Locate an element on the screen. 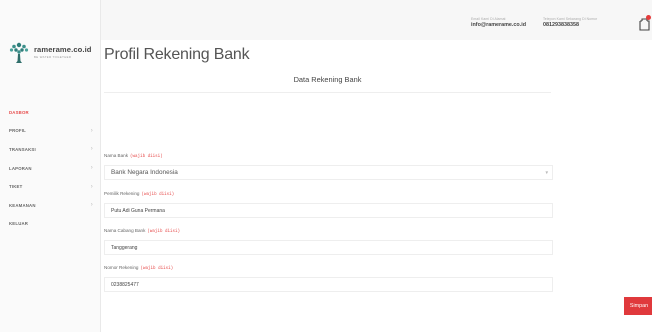  email-value: info@ramerame.co.id is located at coordinates (498, 25).